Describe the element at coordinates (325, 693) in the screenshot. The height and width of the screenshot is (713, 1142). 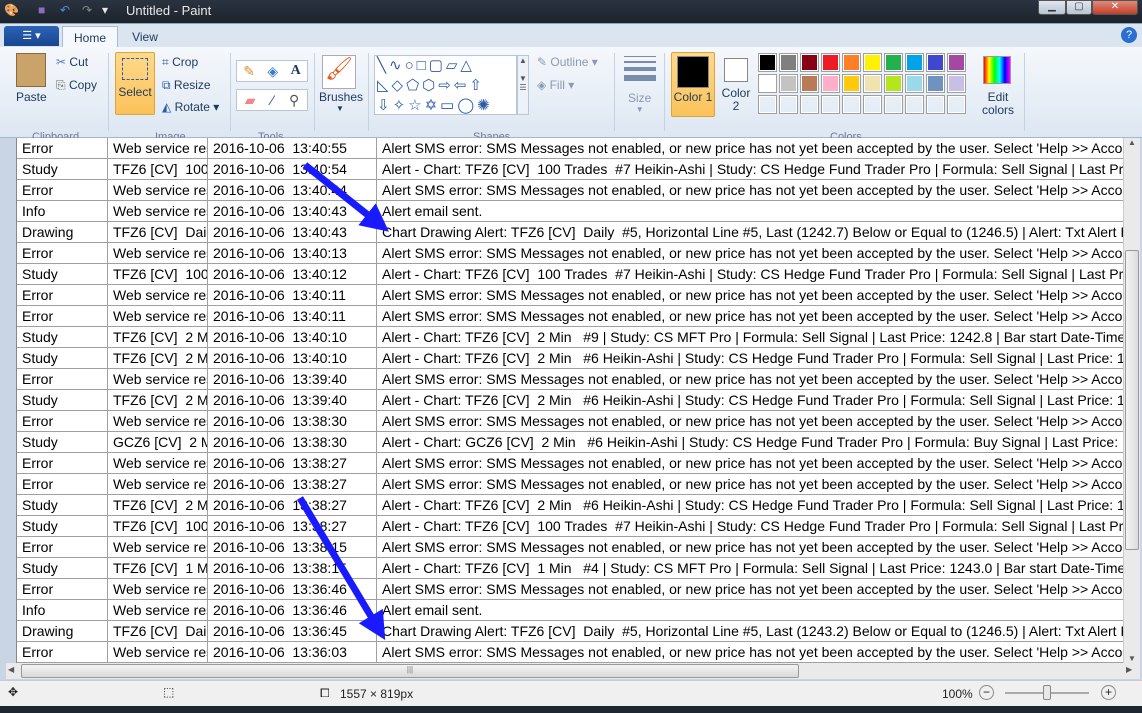
I see `canvas-size-icon: ⧠` at that location.